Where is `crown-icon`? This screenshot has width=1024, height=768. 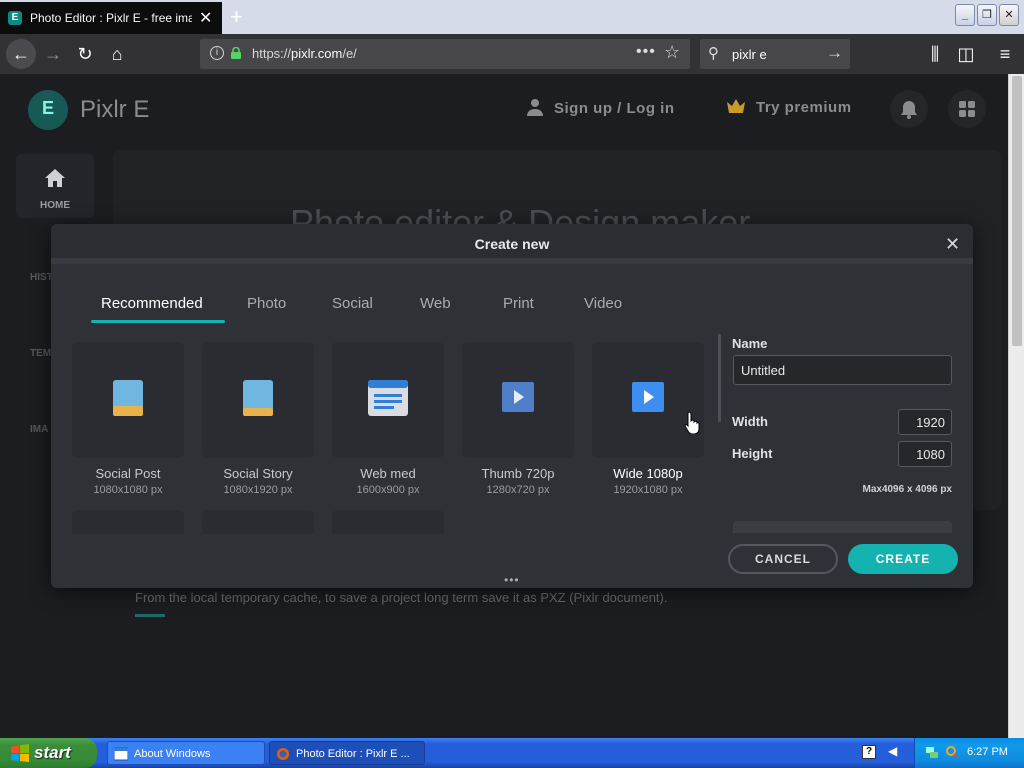
crown-icon is located at coordinates (736, 106).